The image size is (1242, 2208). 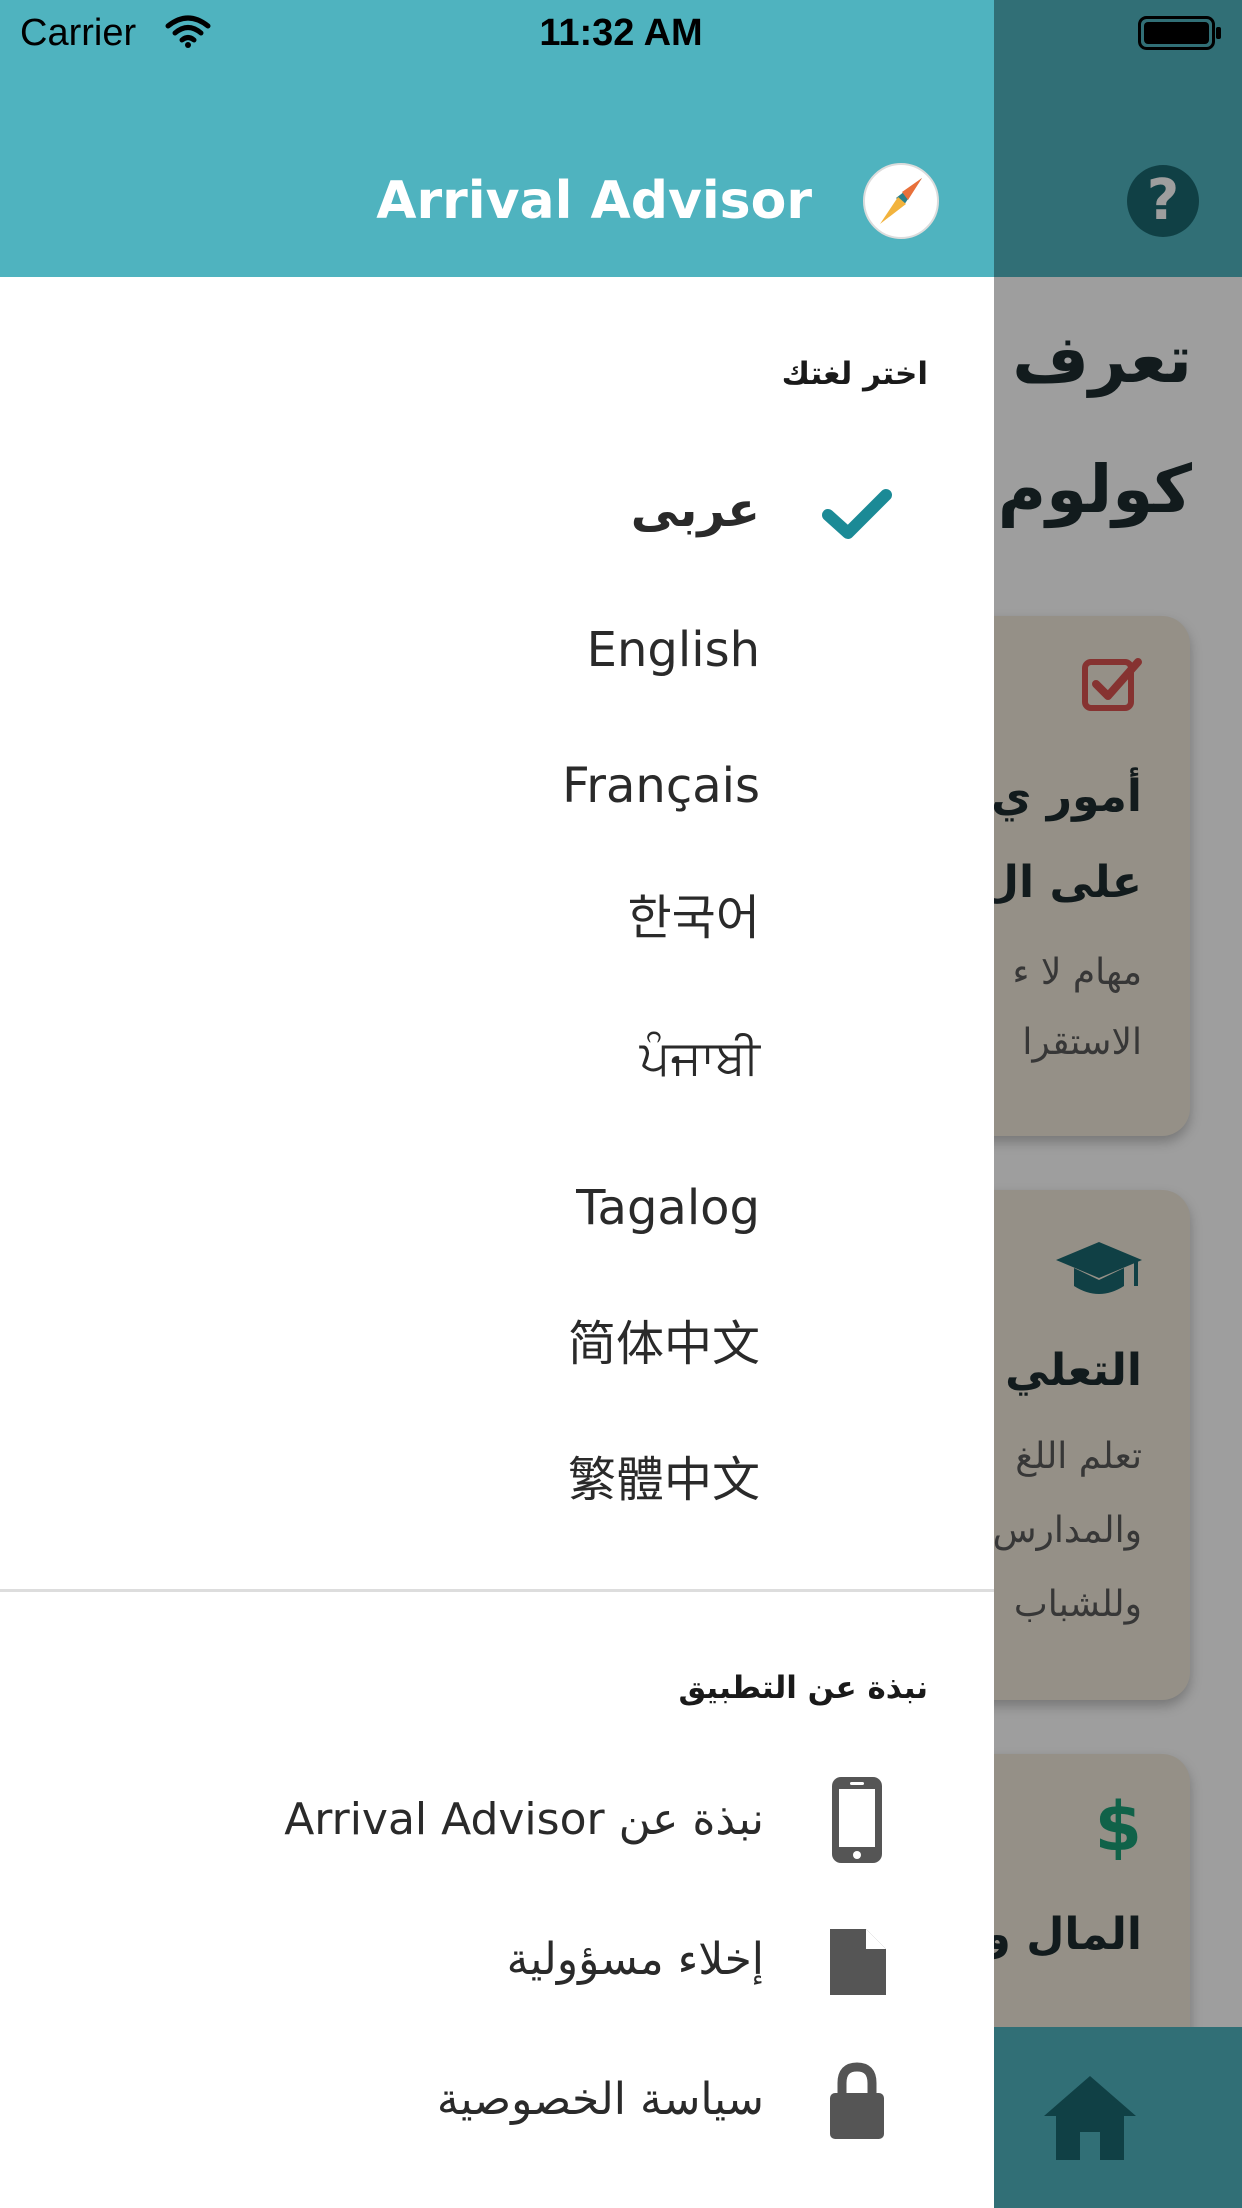 I want to click on lock-icon, so click(x=857, y=2100).